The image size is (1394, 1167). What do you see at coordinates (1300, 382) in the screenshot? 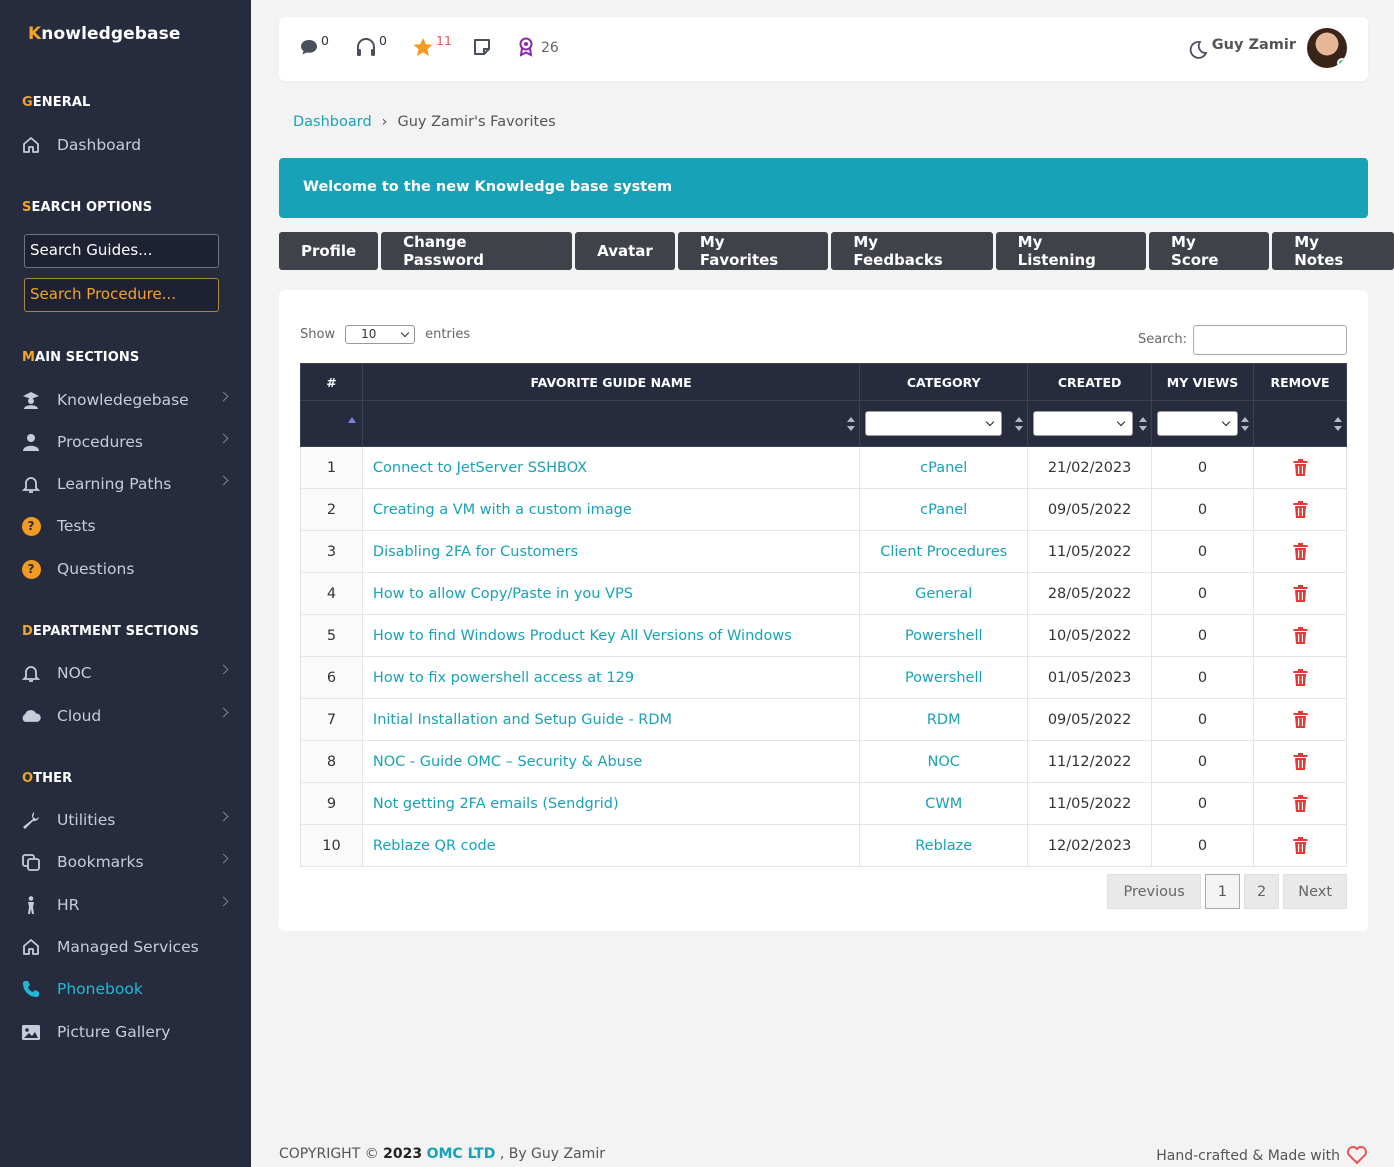
I see `column-header-remove: REMOVE` at bounding box center [1300, 382].